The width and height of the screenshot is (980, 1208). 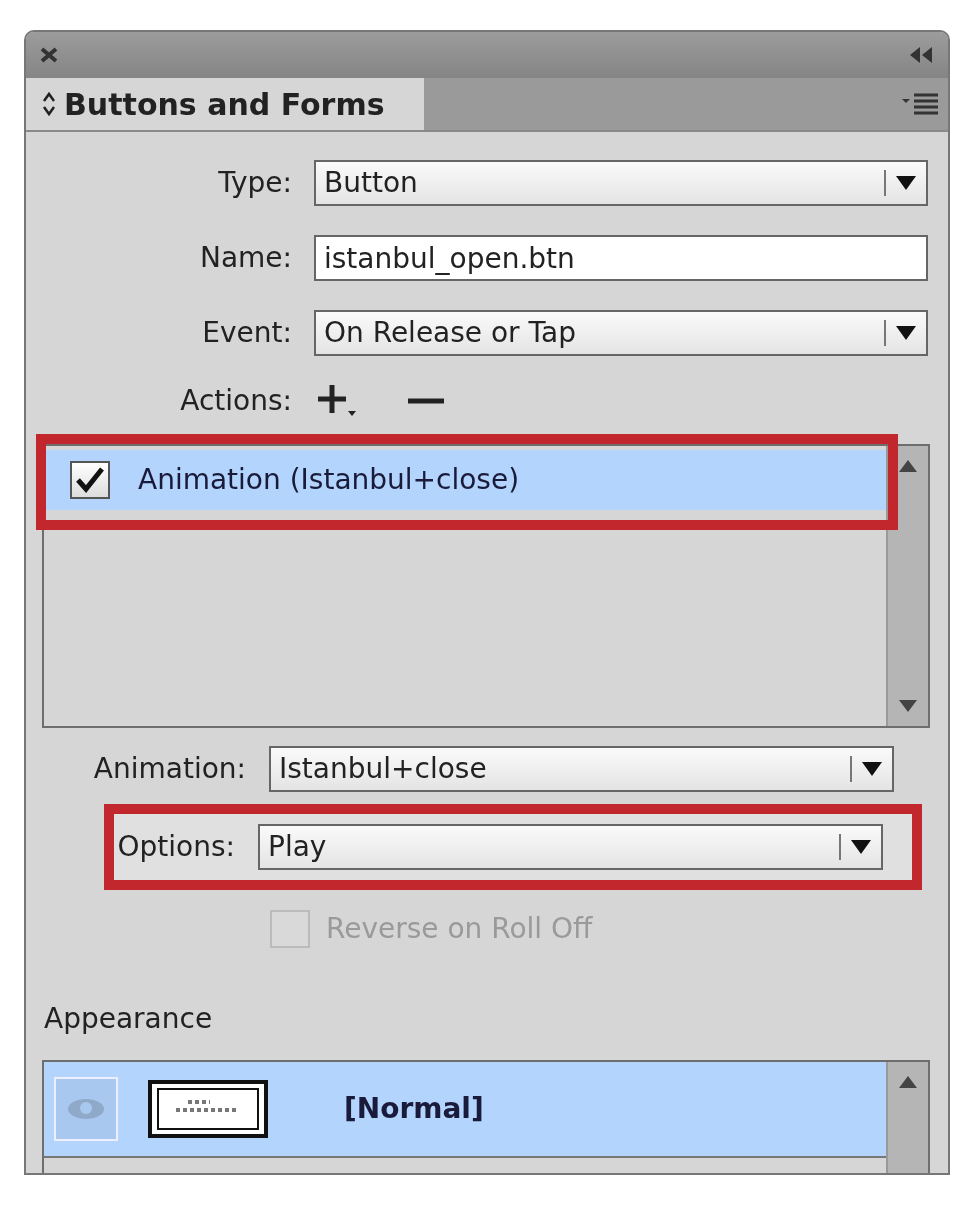 I want to click on actions-label: Actions:, so click(x=235, y=401).